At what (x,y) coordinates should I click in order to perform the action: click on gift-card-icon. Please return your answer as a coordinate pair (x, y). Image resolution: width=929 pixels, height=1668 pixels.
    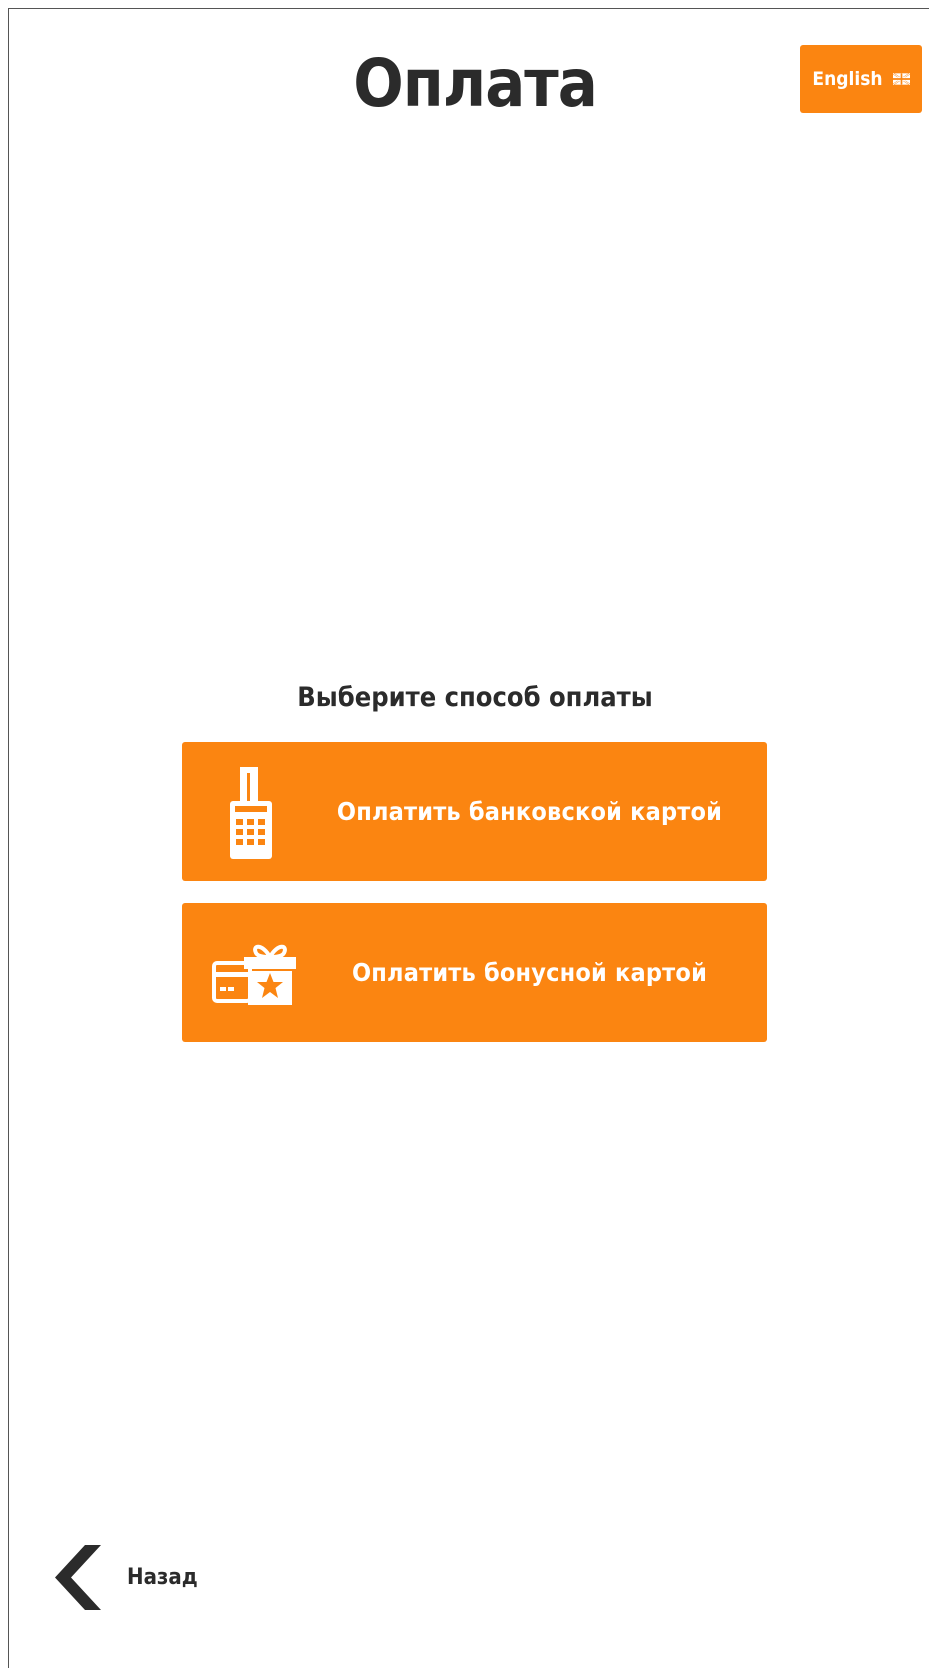
    Looking at the image, I should click on (254, 974).